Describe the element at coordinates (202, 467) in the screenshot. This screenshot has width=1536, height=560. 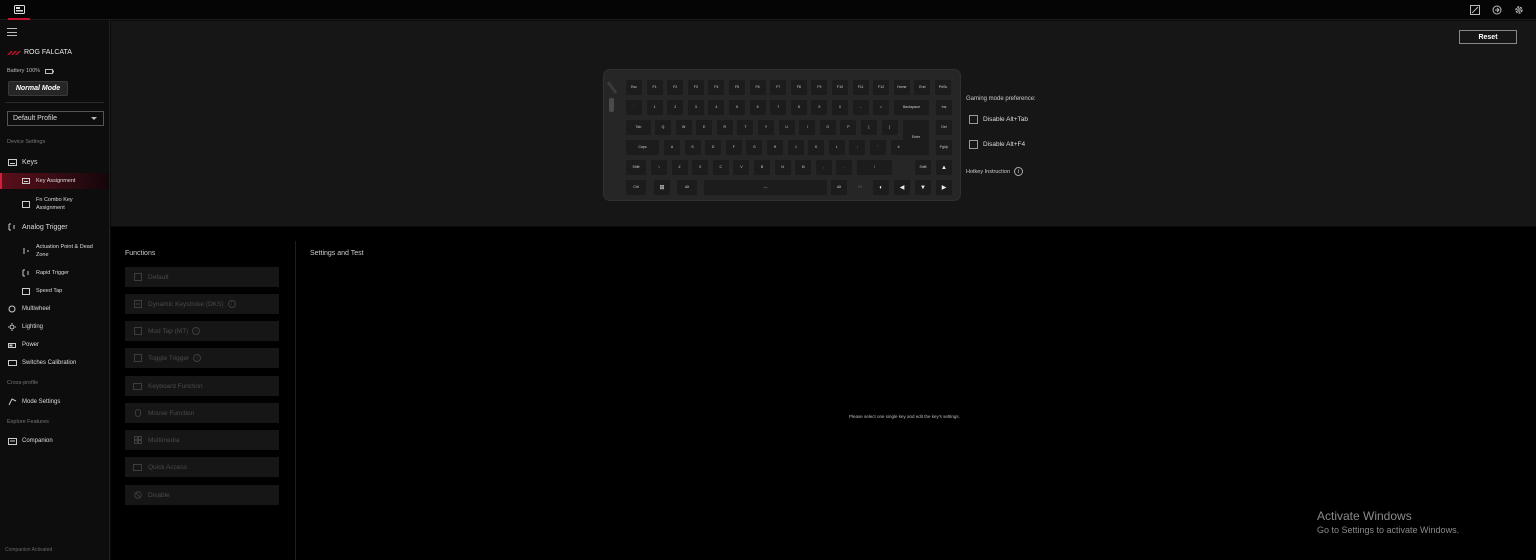
I see `function-quick-access: Quick Access` at that location.